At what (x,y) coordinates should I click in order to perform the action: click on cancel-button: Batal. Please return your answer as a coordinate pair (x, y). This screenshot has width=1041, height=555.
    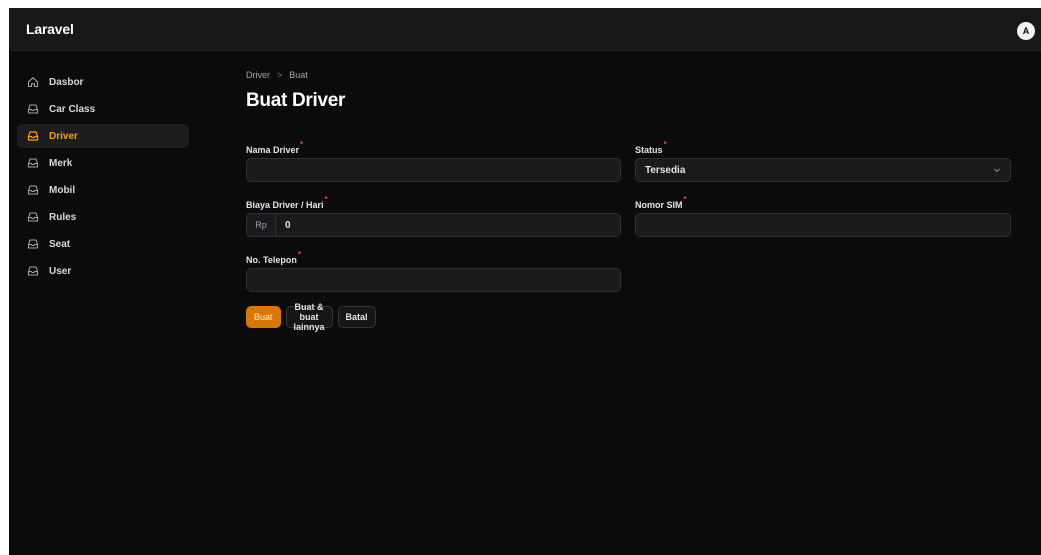
    Looking at the image, I should click on (356, 317).